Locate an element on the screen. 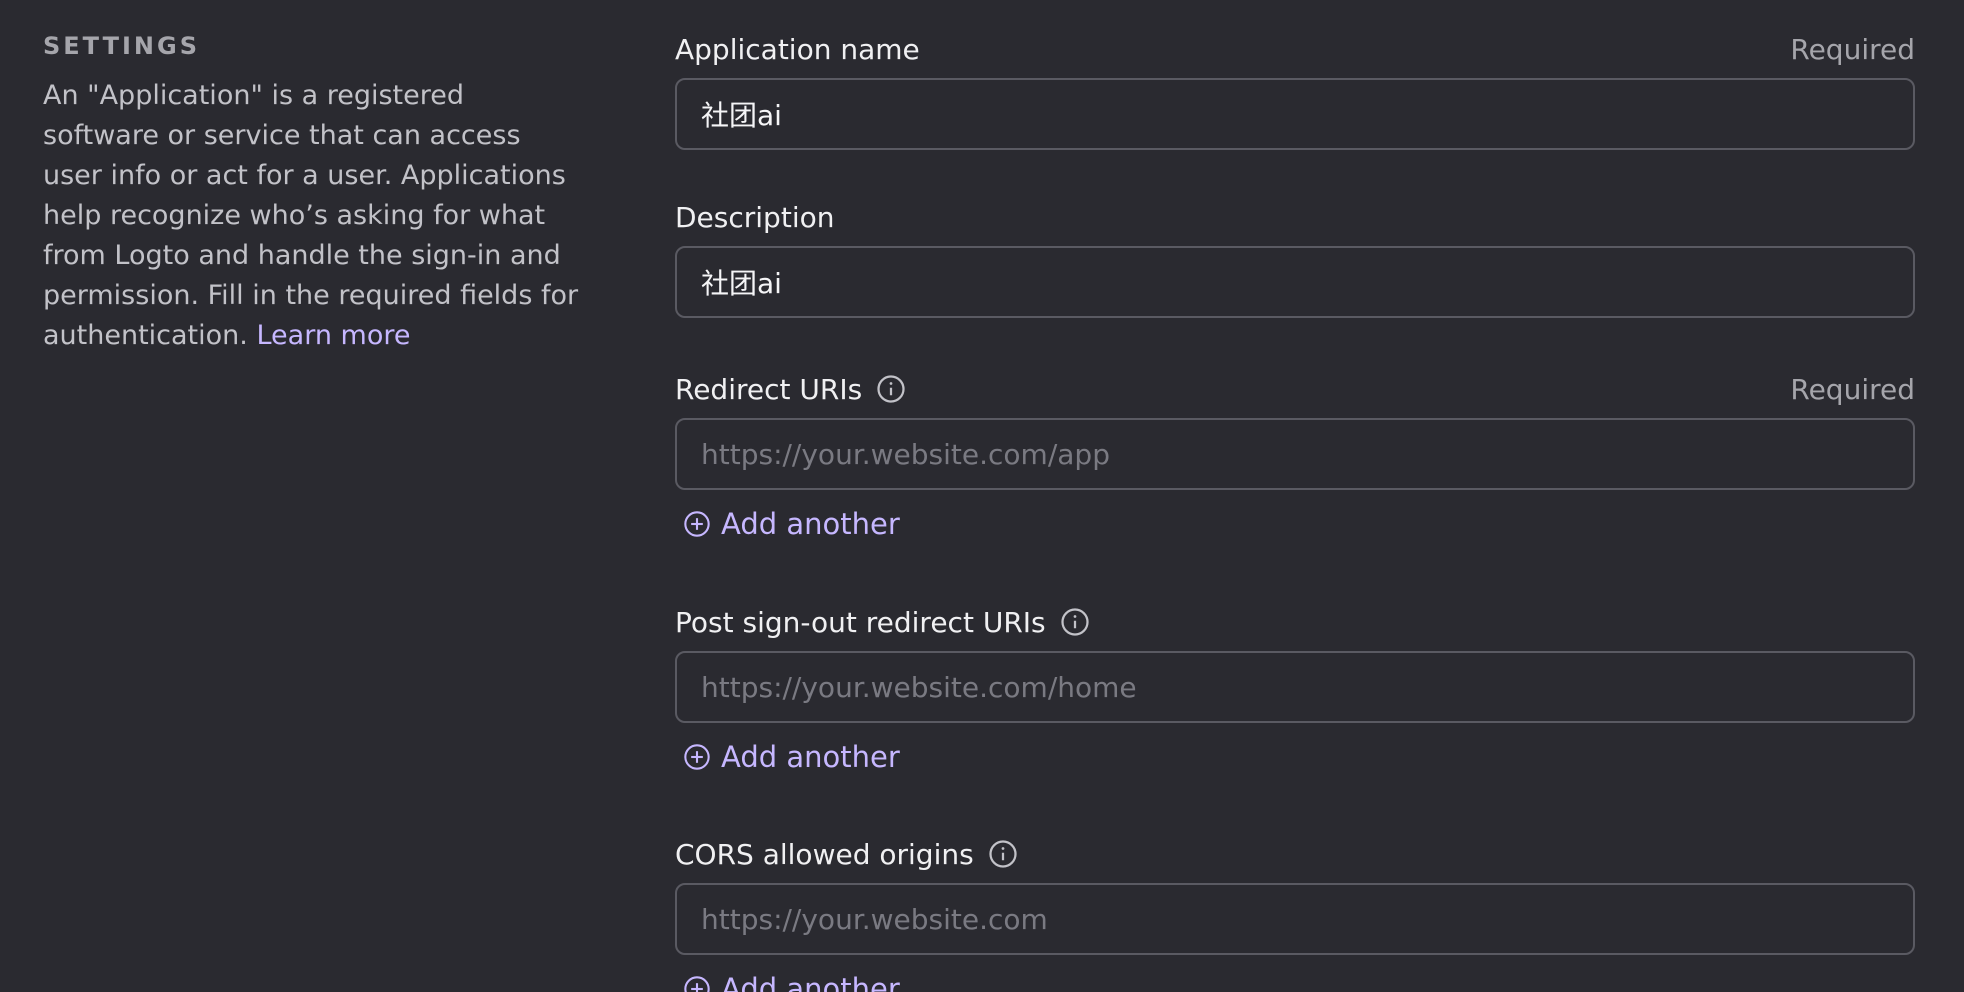  add-cors-origin-button: Add another is located at coordinates (791, 980).